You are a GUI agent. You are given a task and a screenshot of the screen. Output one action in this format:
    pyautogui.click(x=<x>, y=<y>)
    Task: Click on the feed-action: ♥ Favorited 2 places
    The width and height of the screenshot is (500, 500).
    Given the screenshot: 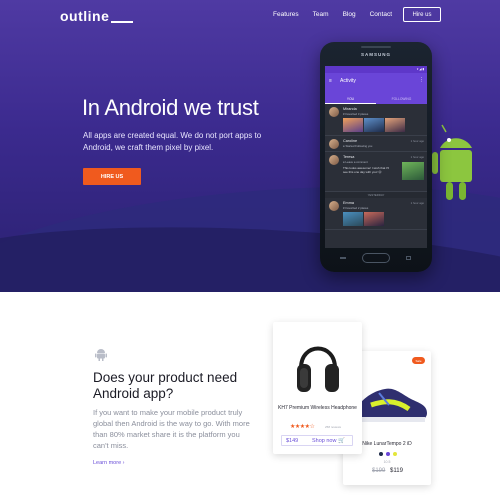 What is the action you would take?
    pyautogui.click(x=356, y=208)
    